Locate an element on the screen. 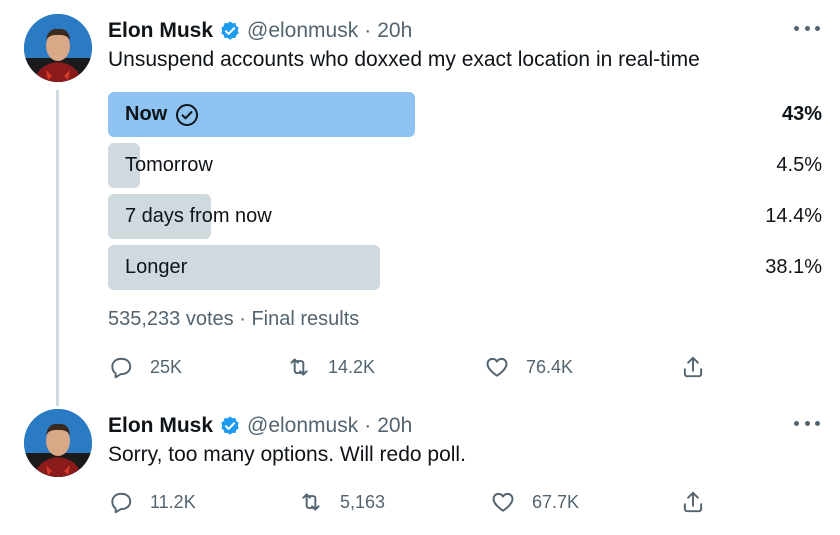 The height and width of the screenshot is (535, 840). tweet-actions: 11.2K 5,163 67.7K is located at coordinates (408, 502).